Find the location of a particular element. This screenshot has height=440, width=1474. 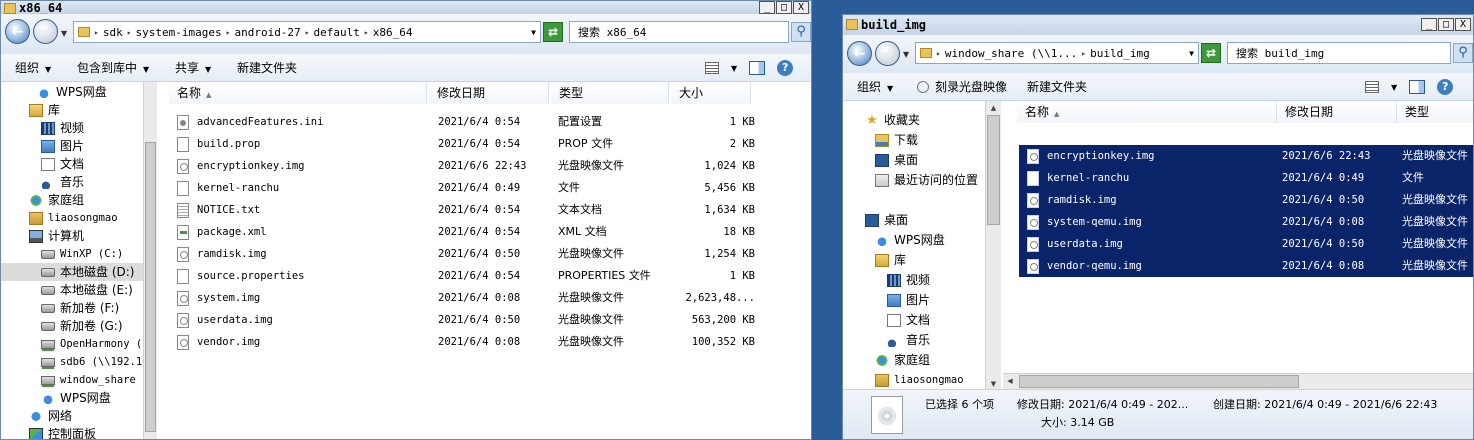

search-icon: ⚲ is located at coordinates (801, 32).